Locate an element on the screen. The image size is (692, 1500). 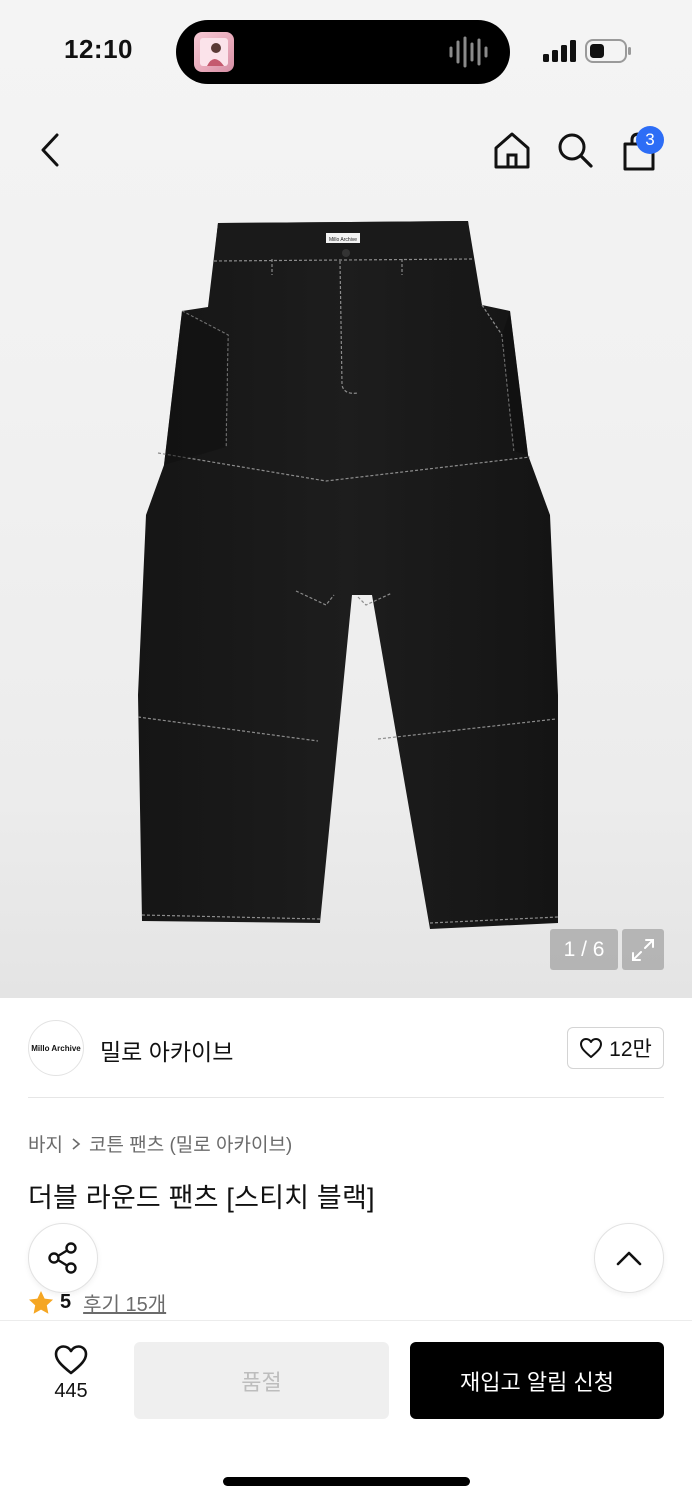
chevron-right-icon is located at coordinates (76, 1143).